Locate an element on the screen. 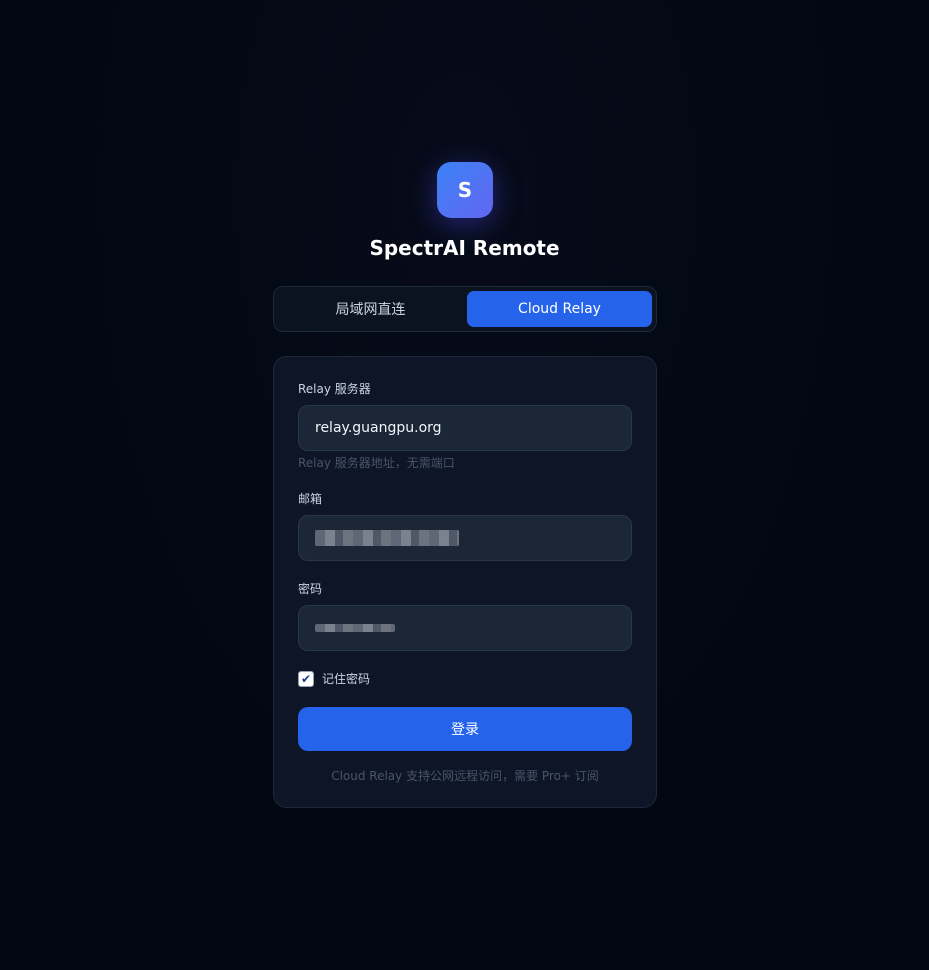 This screenshot has width=929, height=970. remember-password-row: ✔ 记住密码 is located at coordinates (334, 678).